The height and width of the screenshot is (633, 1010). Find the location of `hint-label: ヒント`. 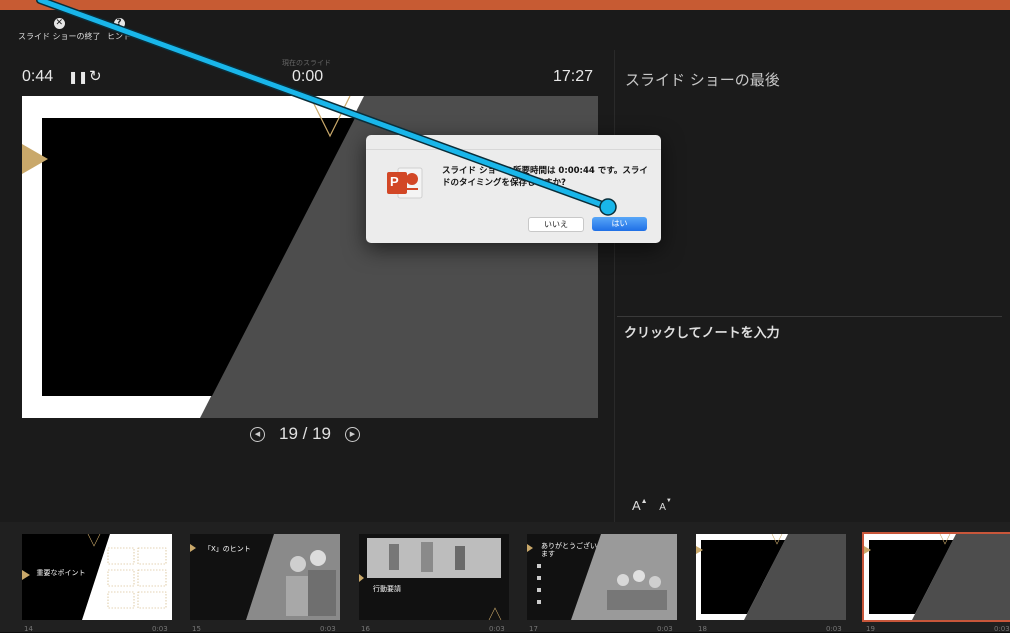

hint-label: ヒント is located at coordinates (119, 36).